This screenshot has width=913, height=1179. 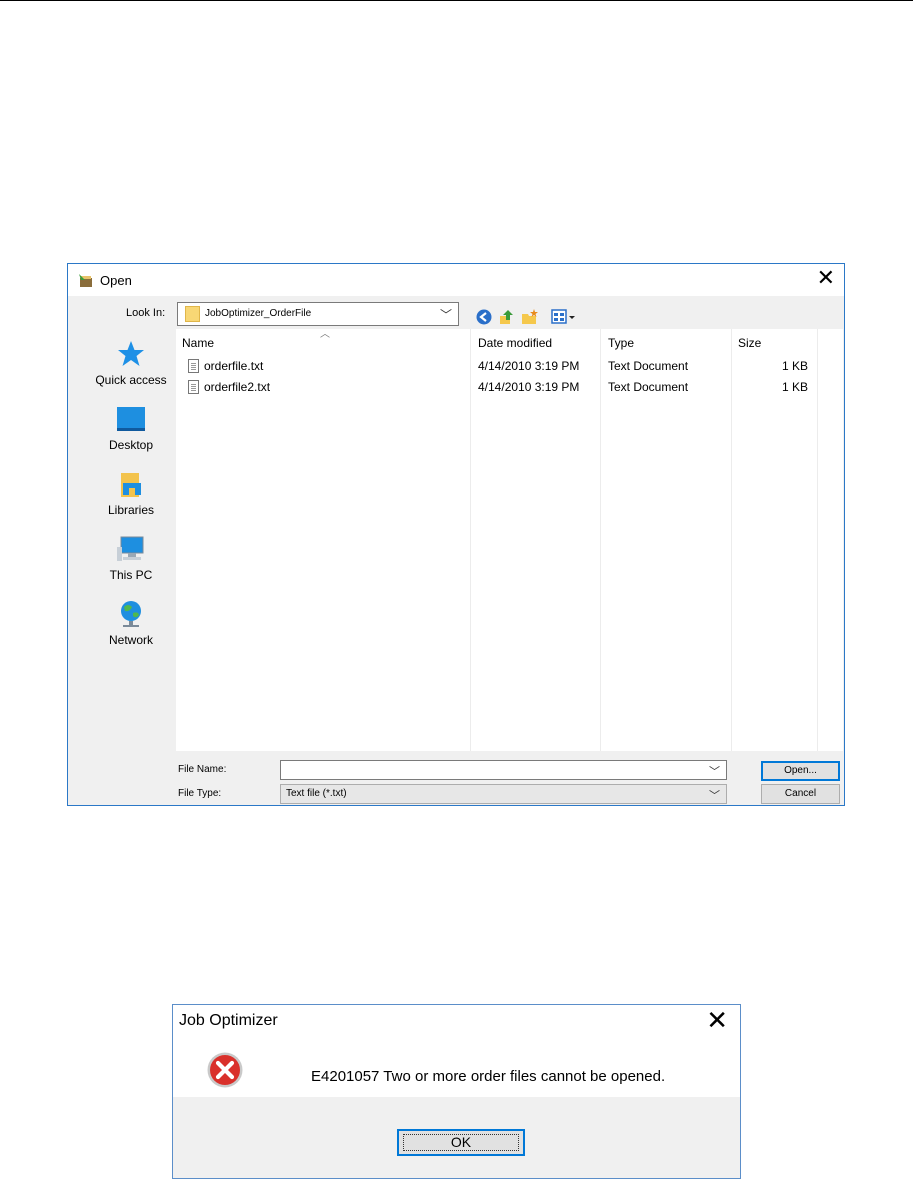 I want to click on dialog-title: Open, so click(x=116, y=280).